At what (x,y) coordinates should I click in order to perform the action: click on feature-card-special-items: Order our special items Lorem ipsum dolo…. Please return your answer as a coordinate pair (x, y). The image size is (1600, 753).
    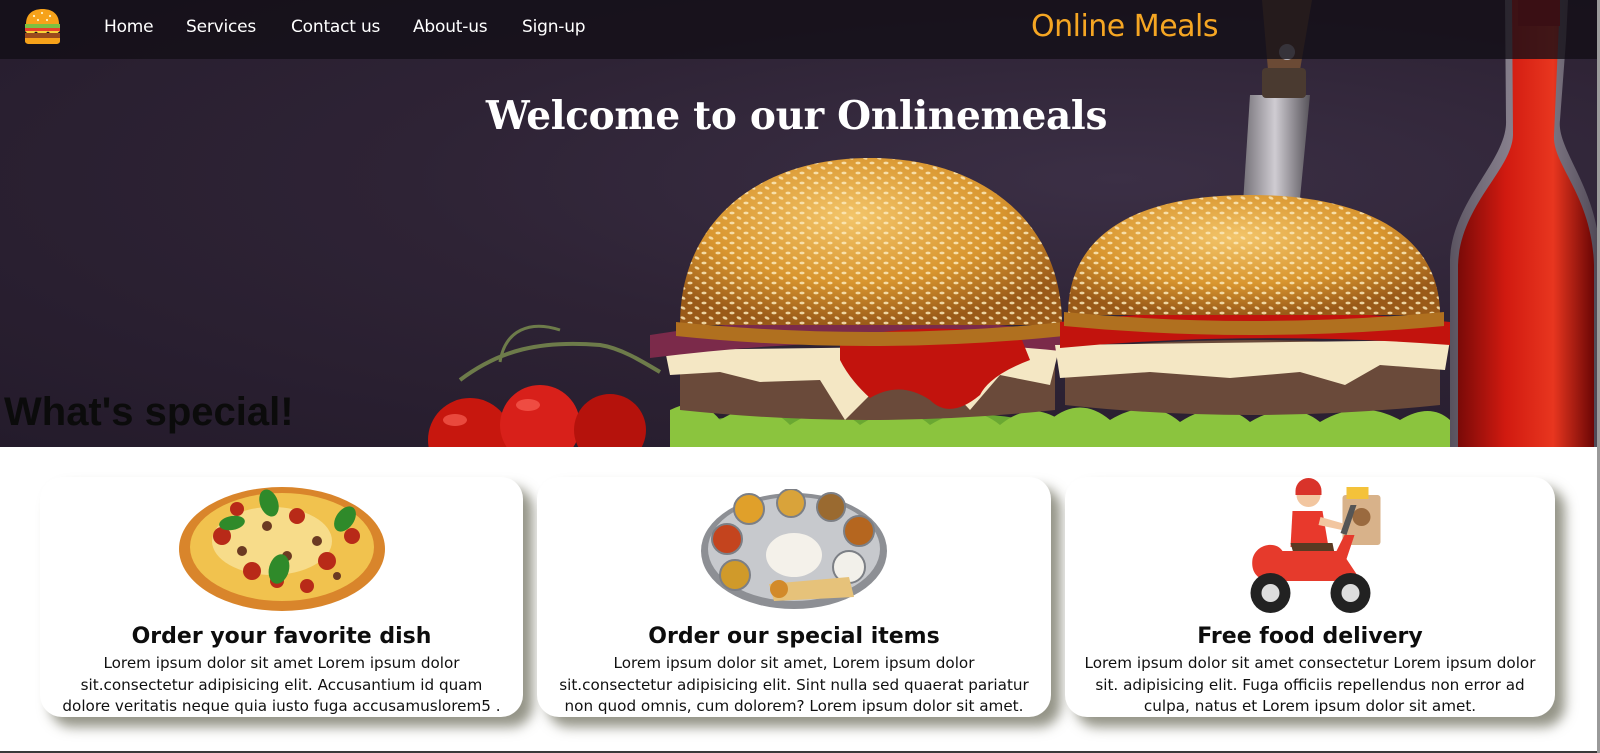
    Looking at the image, I should click on (794, 597).